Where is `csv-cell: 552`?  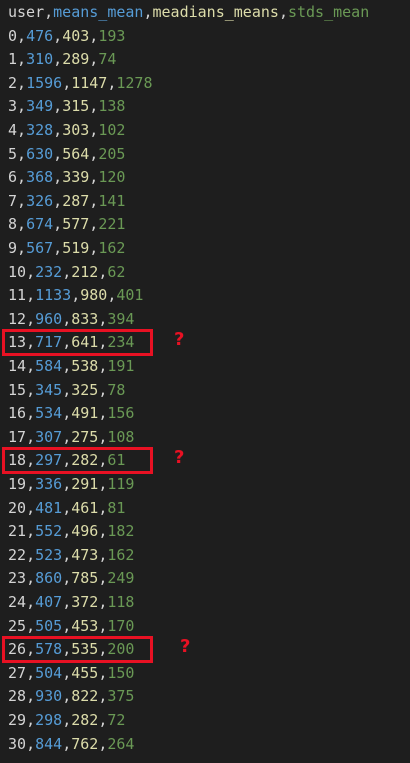
csv-cell: 552 is located at coordinates (49, 531).